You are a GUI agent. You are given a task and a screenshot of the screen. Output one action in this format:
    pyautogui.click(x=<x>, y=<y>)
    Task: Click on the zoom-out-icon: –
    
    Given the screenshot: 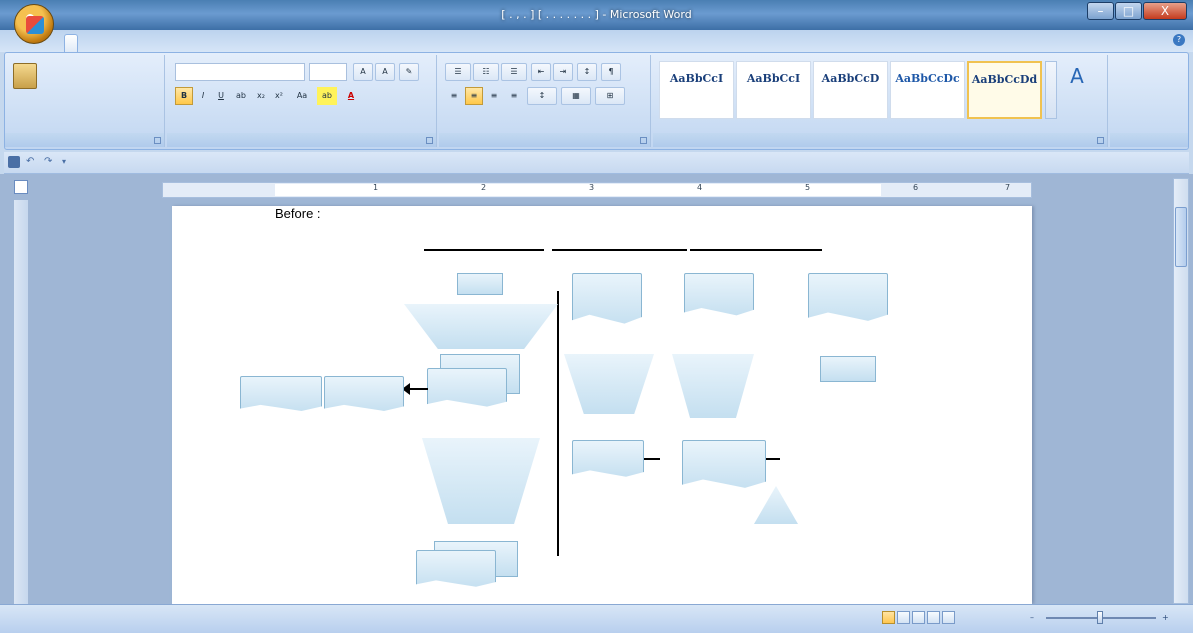 What is the action you would take?
    pyautogui.click(x=1032, y=617)
    